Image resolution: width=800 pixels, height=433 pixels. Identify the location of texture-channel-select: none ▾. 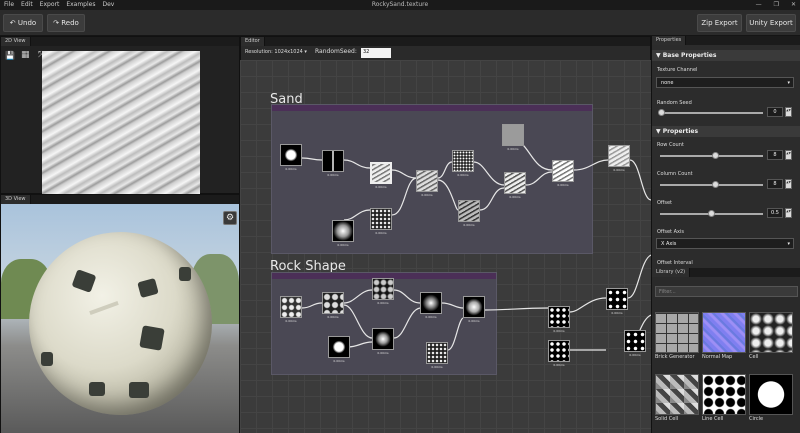
(725, 82).